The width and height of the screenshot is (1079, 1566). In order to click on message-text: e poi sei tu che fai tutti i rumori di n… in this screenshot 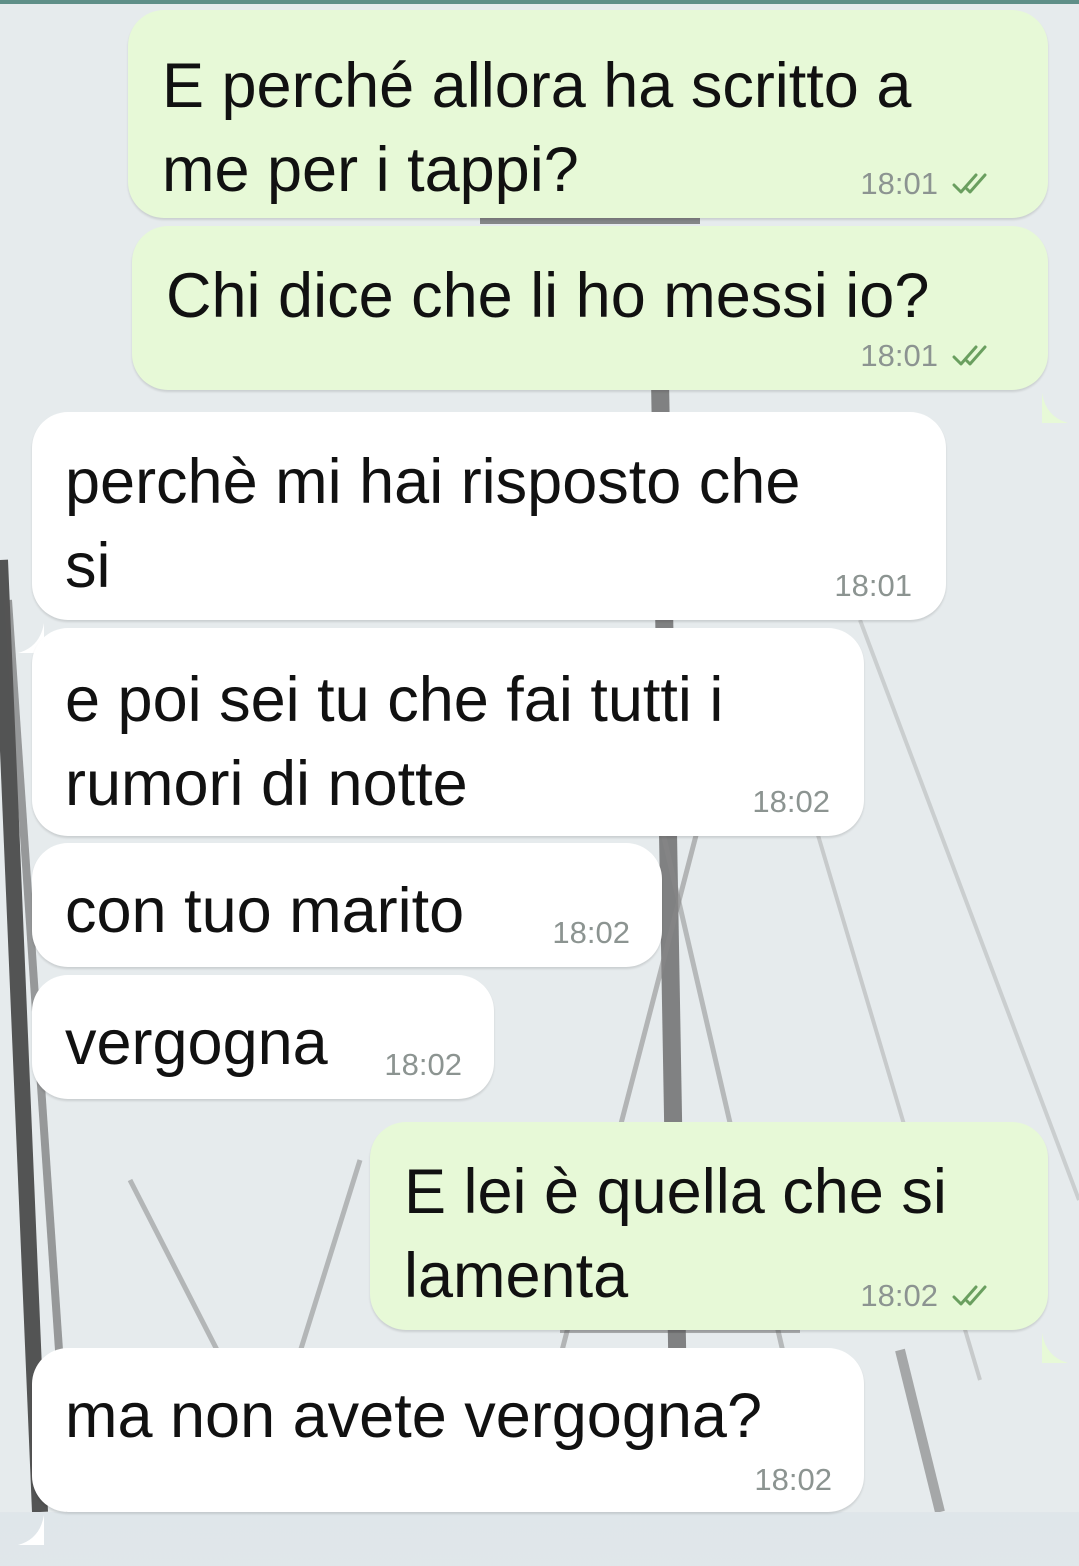, I will do `click(394, 742)`.